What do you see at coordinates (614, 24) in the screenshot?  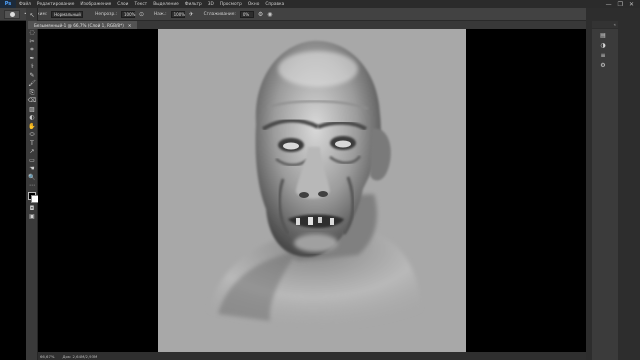 I see `collapse-arrow-icon: «` at bounding box center [614, 24].